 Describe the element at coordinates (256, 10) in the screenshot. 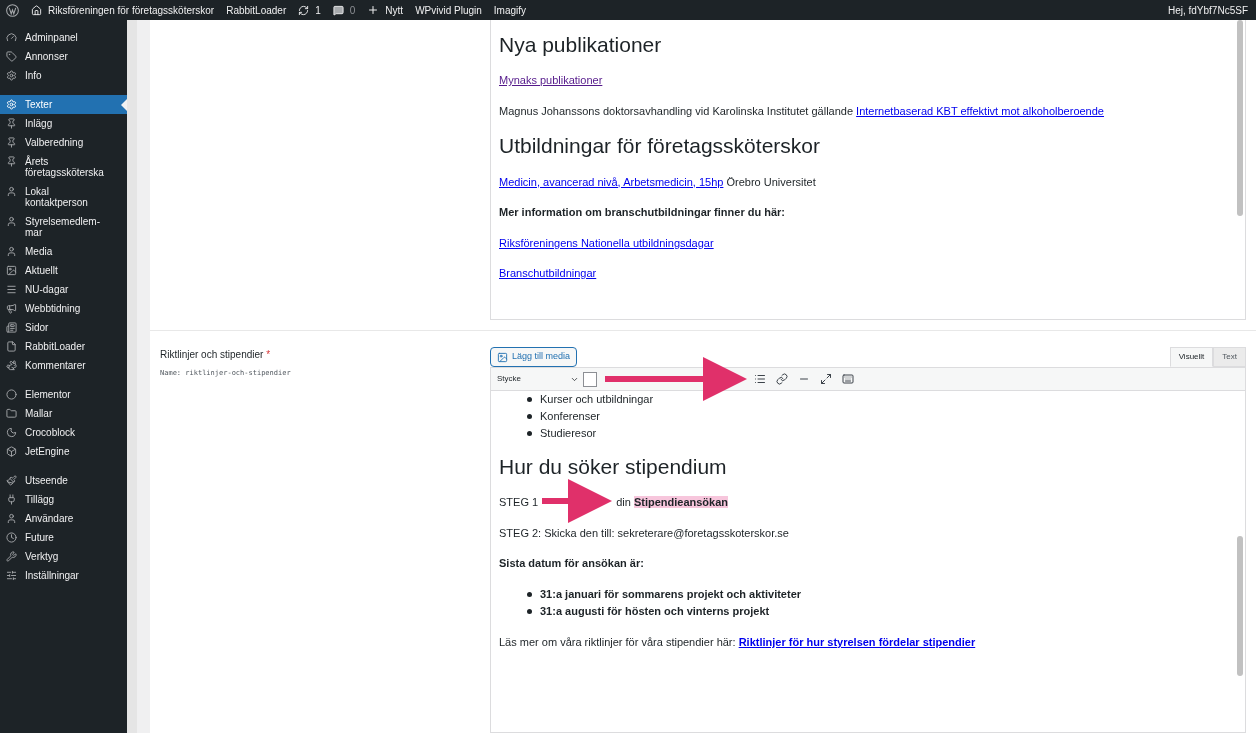

I see `admin-bar-link: RabbitLoader` at that location.